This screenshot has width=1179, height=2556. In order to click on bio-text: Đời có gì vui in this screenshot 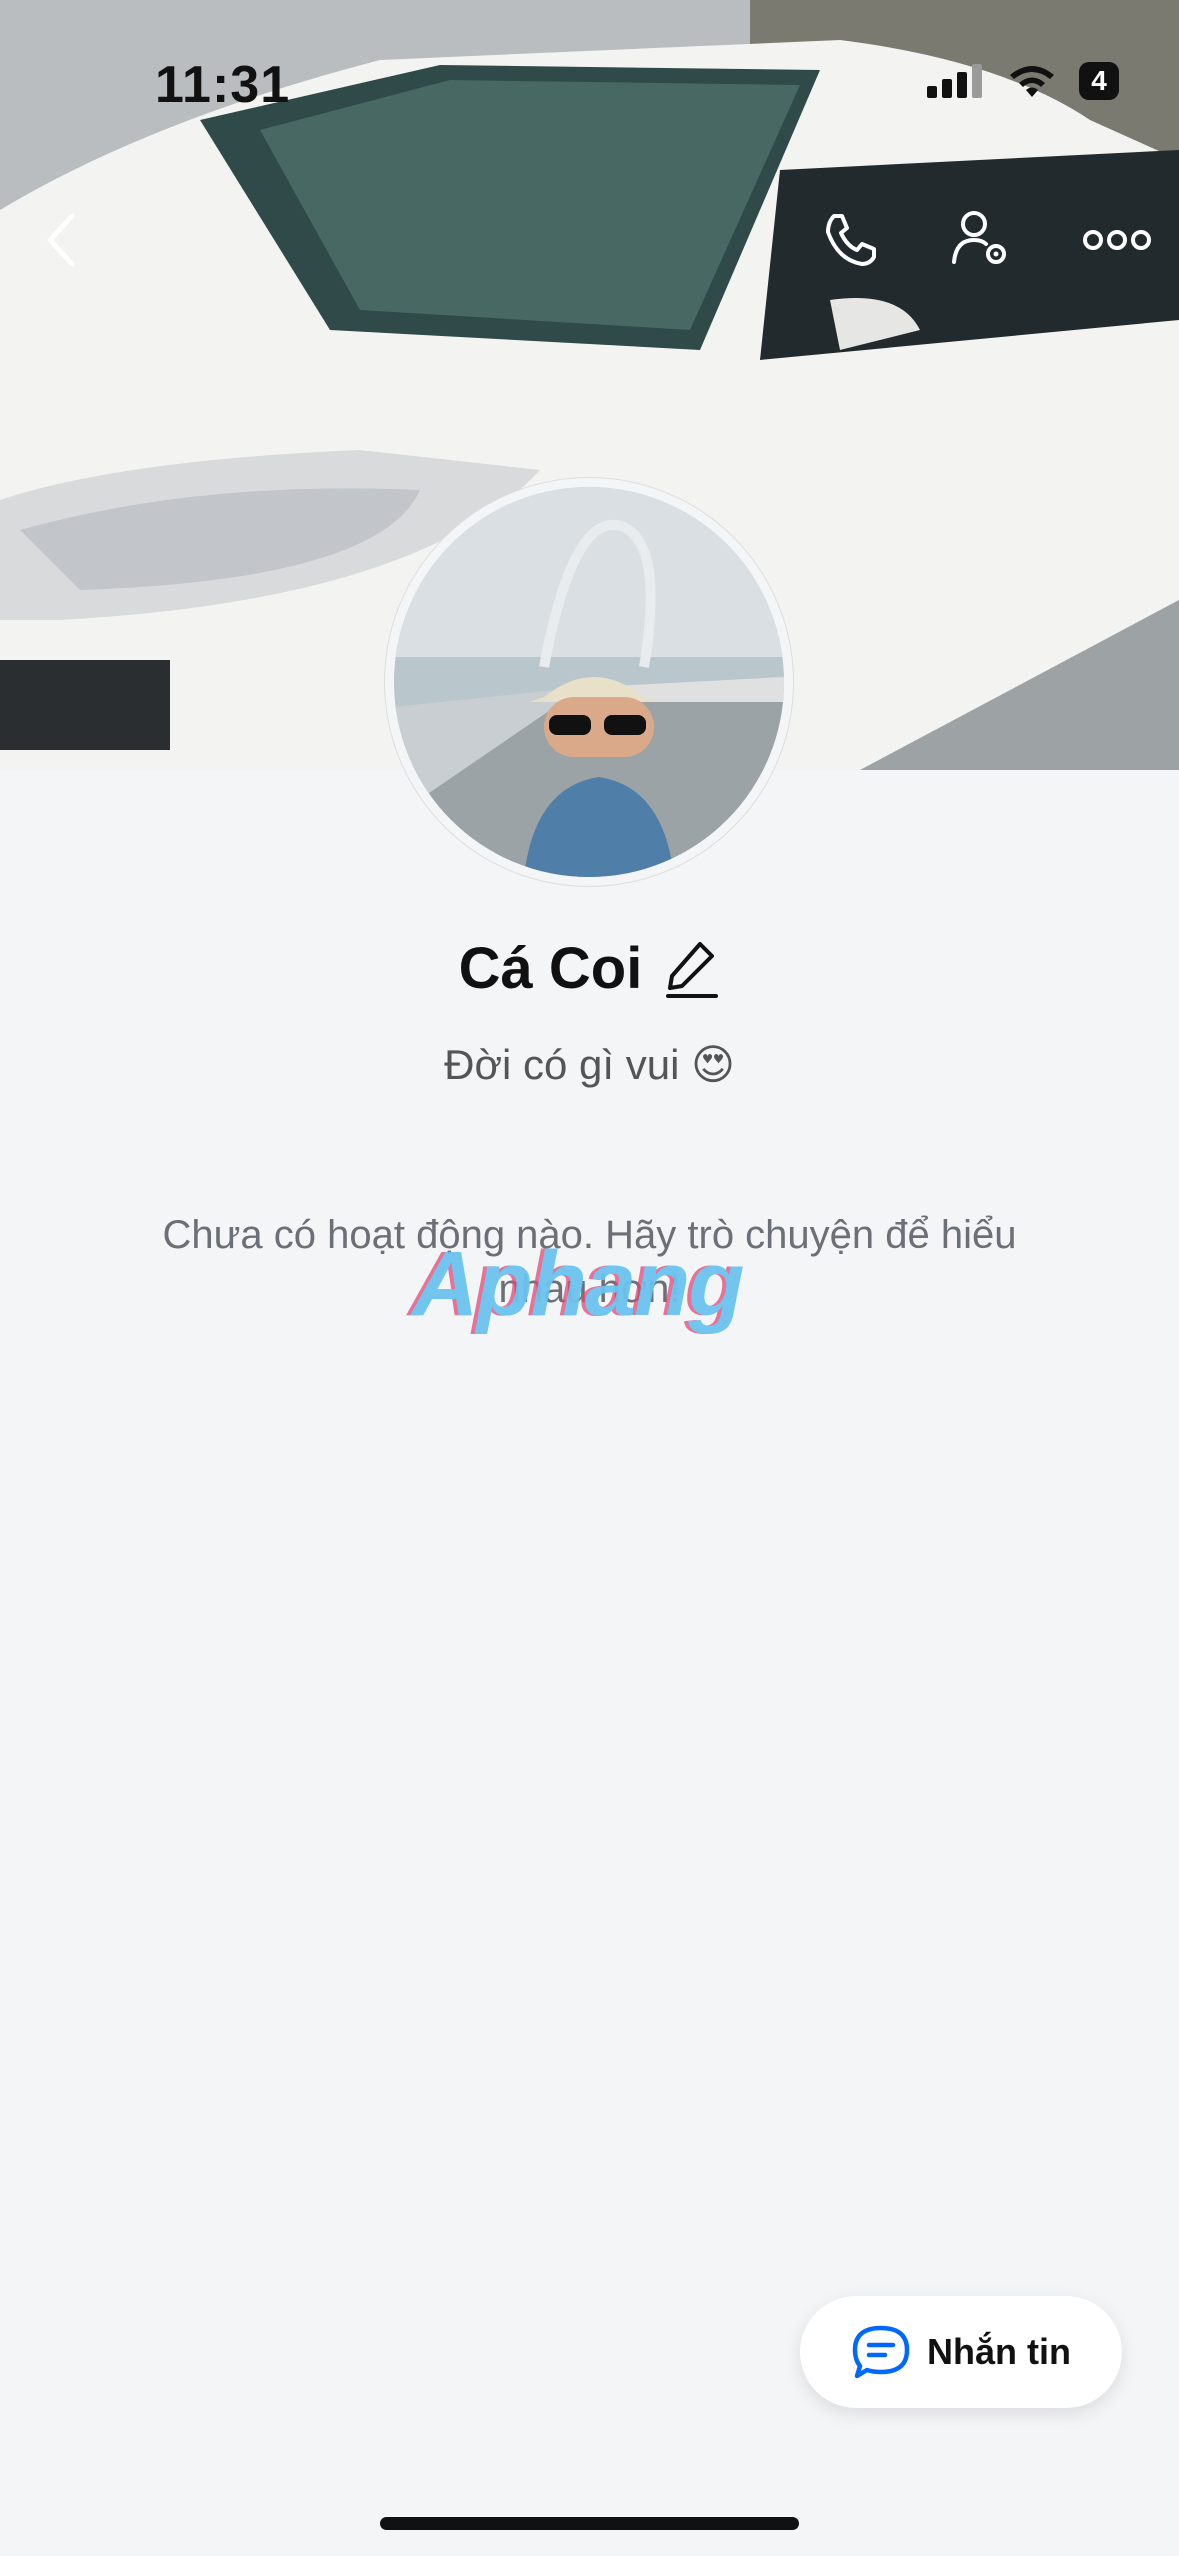, I will do `click(562, 1064)`.